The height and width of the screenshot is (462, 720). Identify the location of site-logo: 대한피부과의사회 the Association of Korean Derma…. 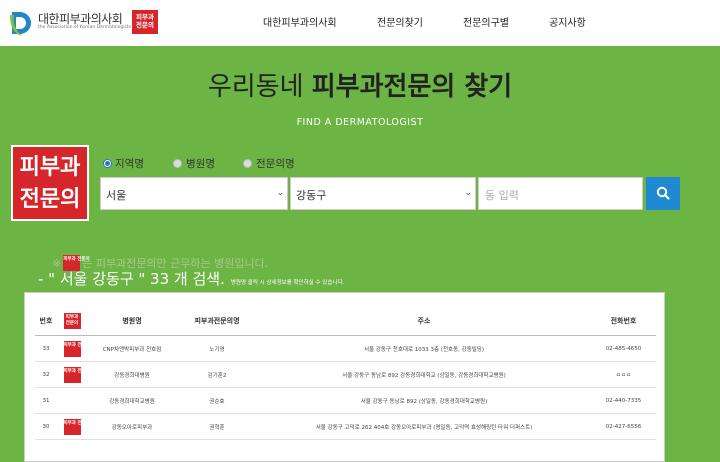
(83, 22).